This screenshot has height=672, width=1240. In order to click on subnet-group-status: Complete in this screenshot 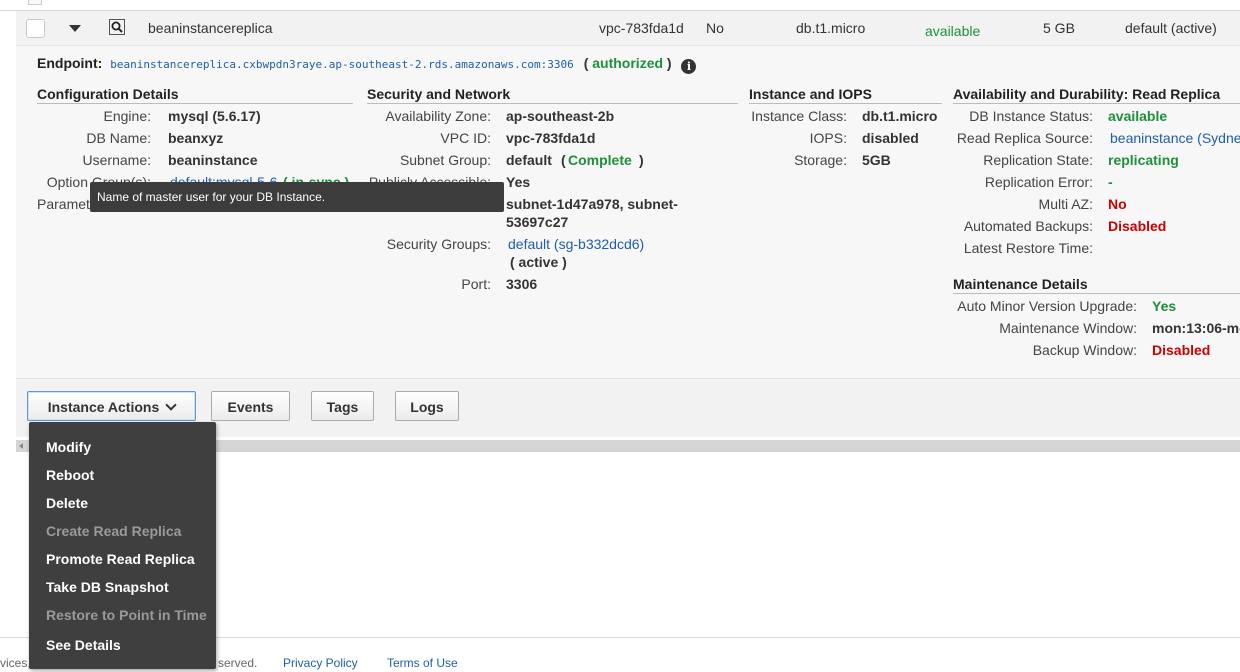, I will do `click(600, 160)`.